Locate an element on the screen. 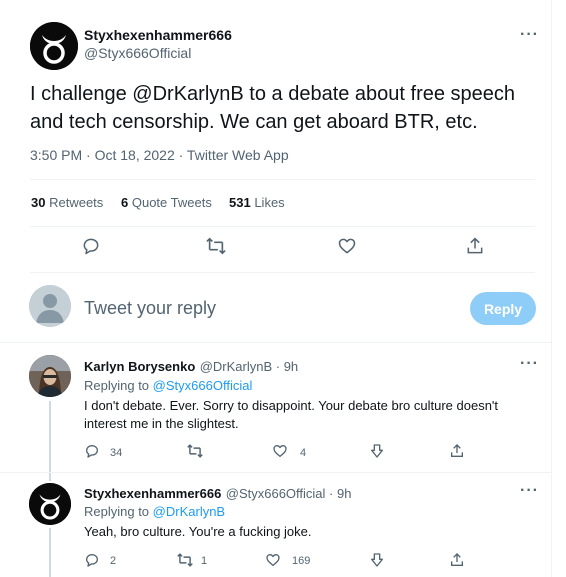  retweets-stat: 30 Retweets is located at coordinates (67, 202).